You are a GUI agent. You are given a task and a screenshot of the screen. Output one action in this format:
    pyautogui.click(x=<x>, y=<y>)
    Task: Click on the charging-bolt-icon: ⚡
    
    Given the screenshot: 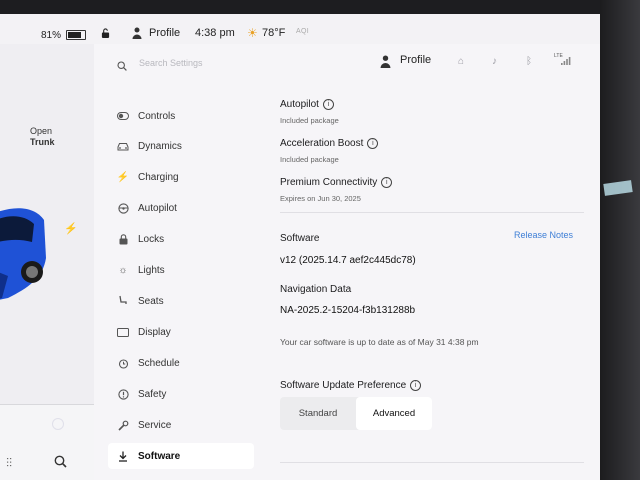 What is the action you would take?
    pyautogui.click(x=71, y=229)
    